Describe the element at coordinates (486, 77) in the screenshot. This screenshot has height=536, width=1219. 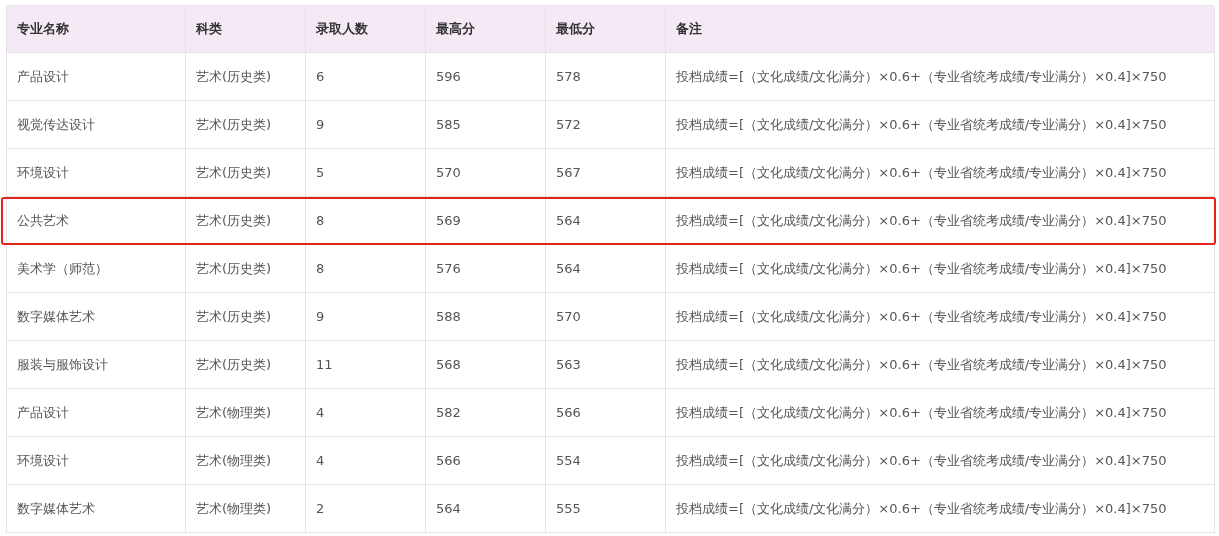
I see `table-cell: 596` at that location.